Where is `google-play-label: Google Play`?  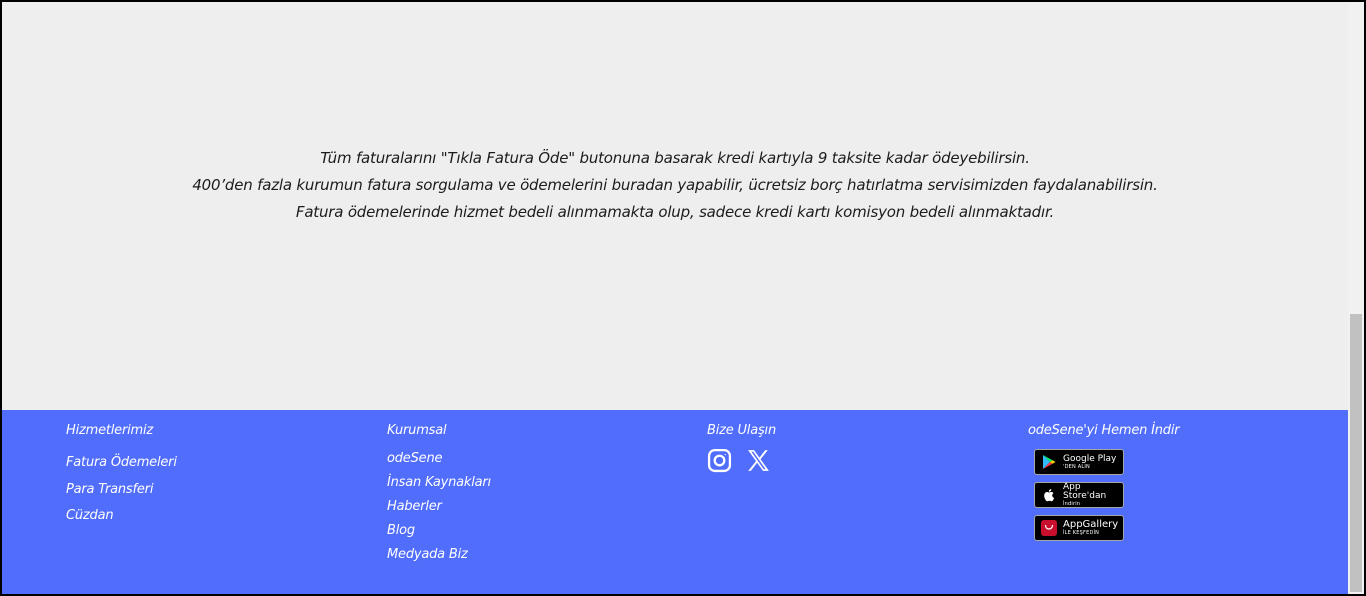 google-play-label: Google Play is located at coordinates (1090, 458).